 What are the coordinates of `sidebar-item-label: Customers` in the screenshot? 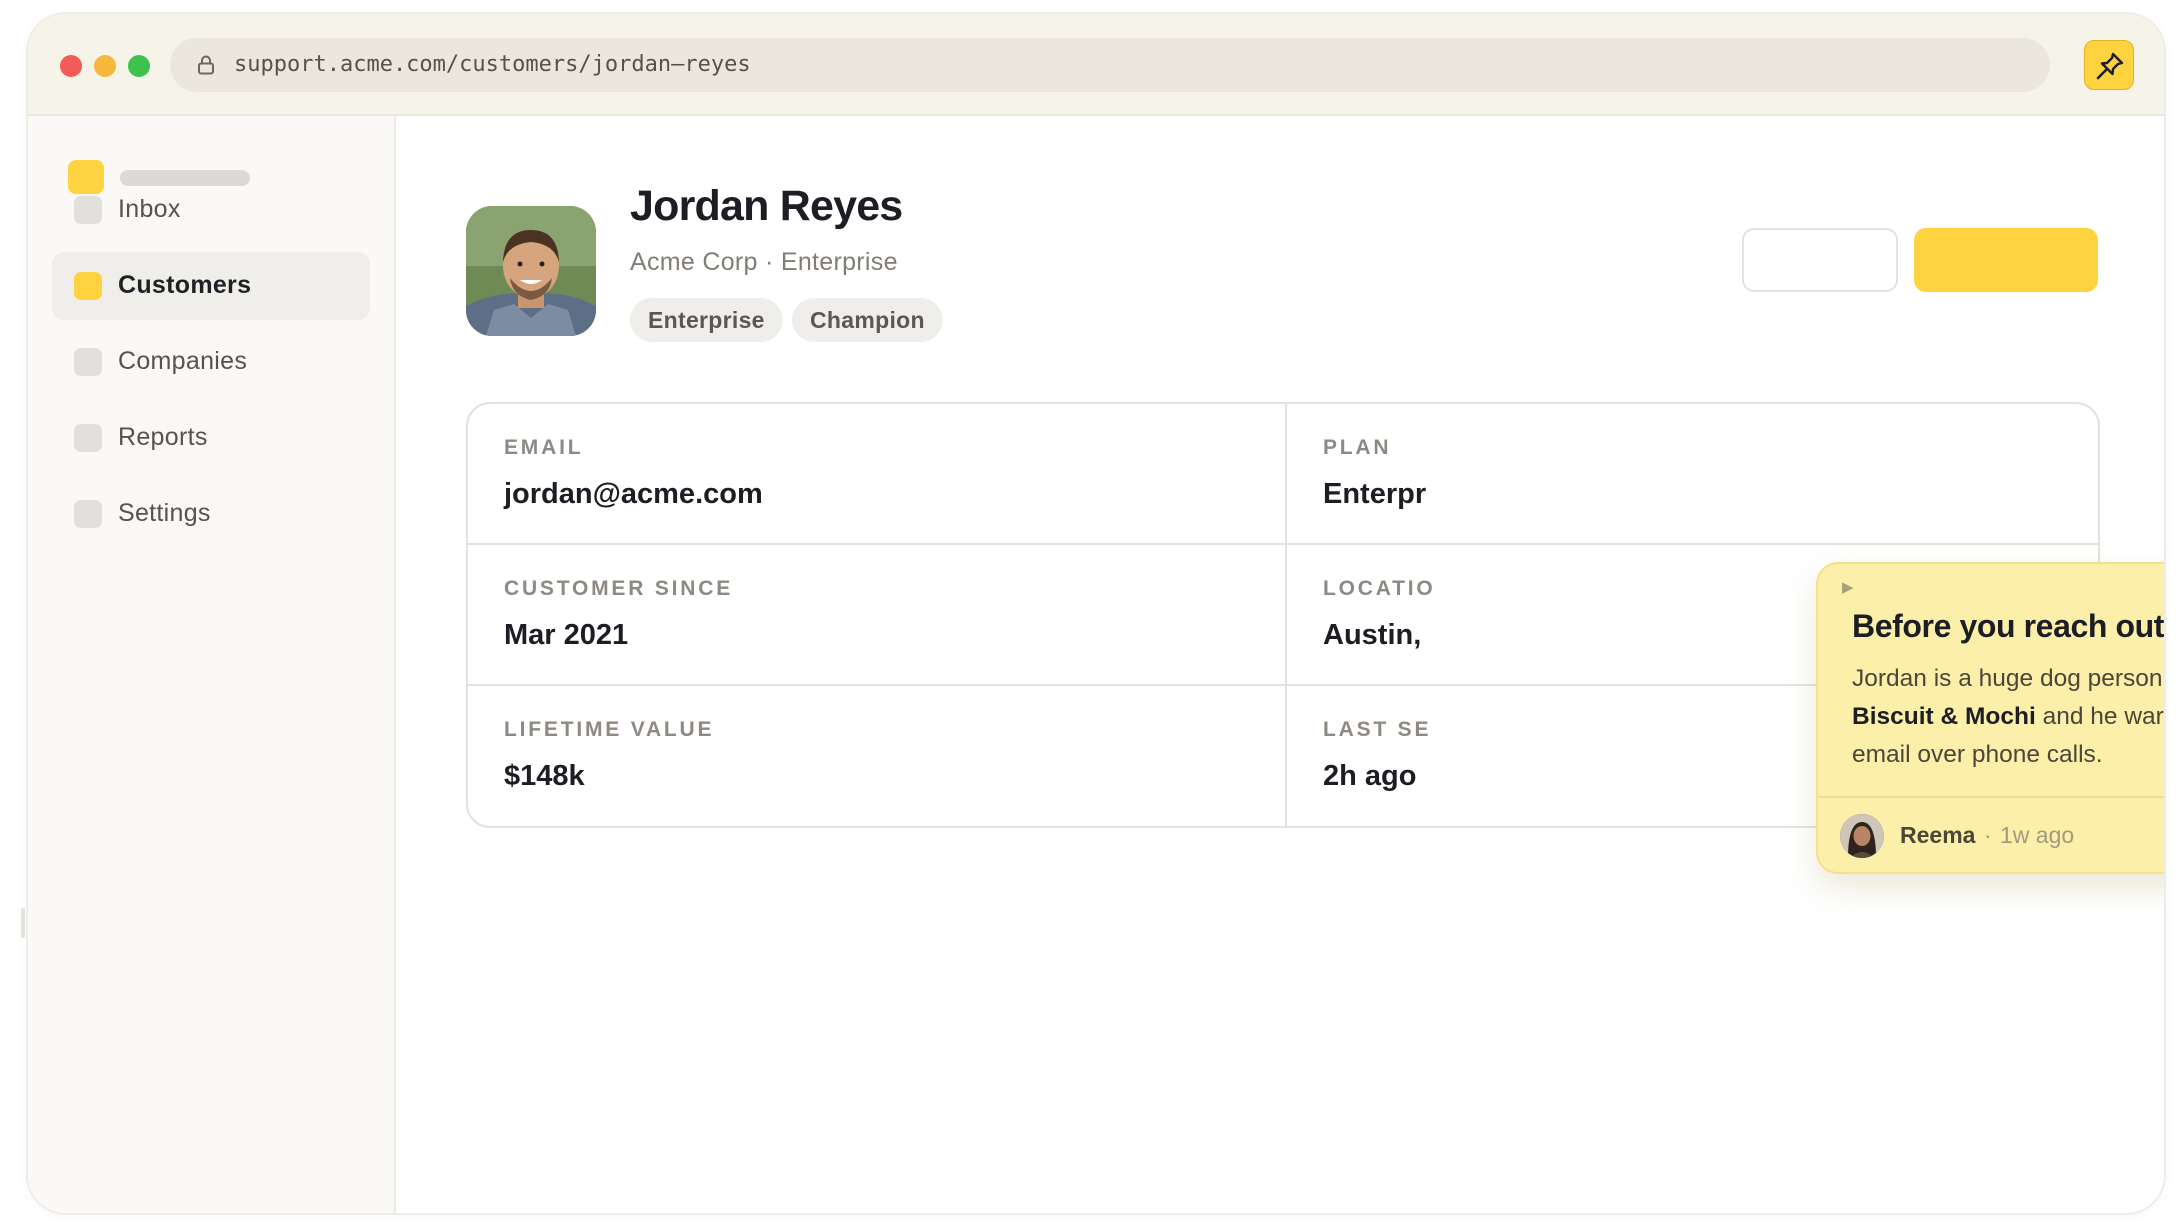 It's located at (185, 285).